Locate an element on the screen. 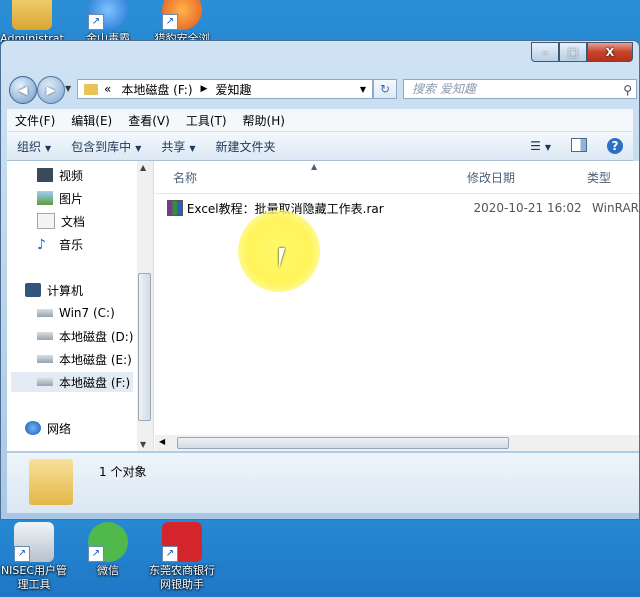 The height and width of the screenshot is (597, 640). menu-help: 帮助(H) is located at coordinates (264, 120).